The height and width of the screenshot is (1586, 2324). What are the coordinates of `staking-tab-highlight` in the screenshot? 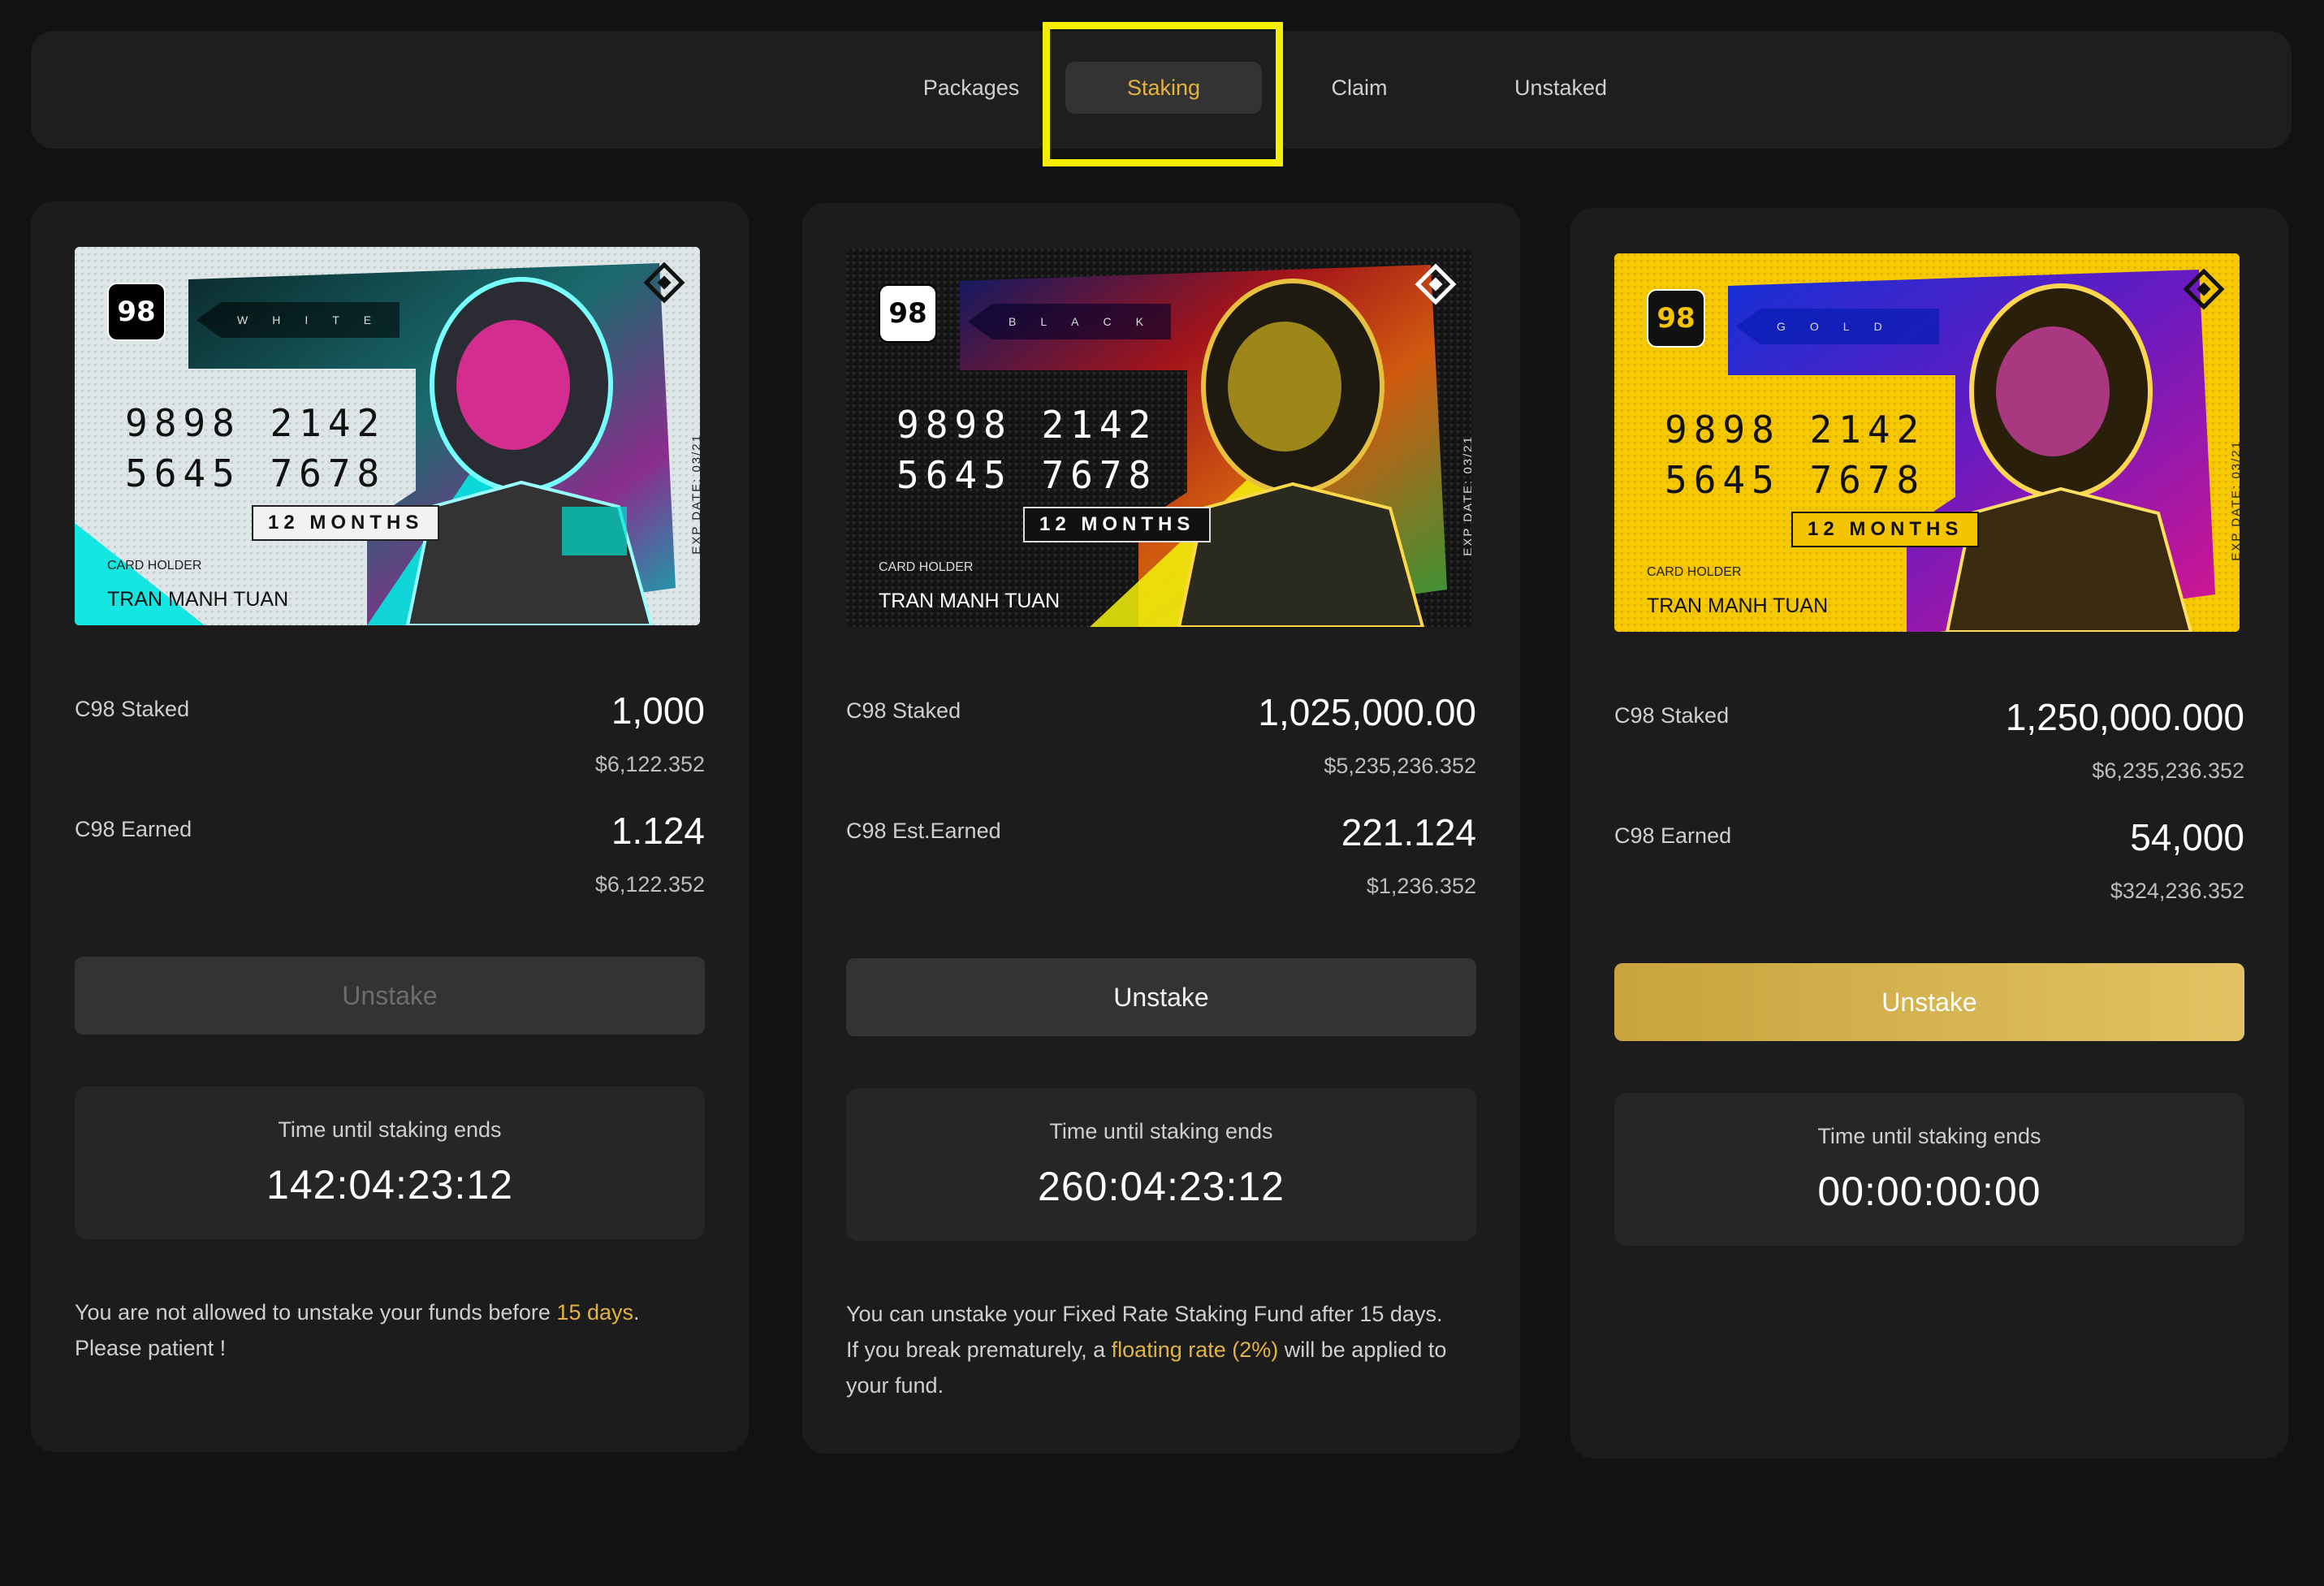 It's located at (1163, 94).